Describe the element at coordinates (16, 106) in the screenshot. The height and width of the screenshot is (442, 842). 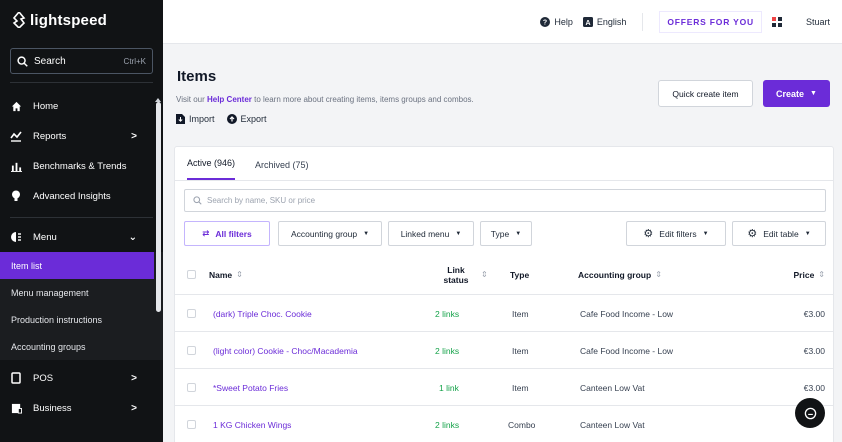
I see `home-icon` at that location.